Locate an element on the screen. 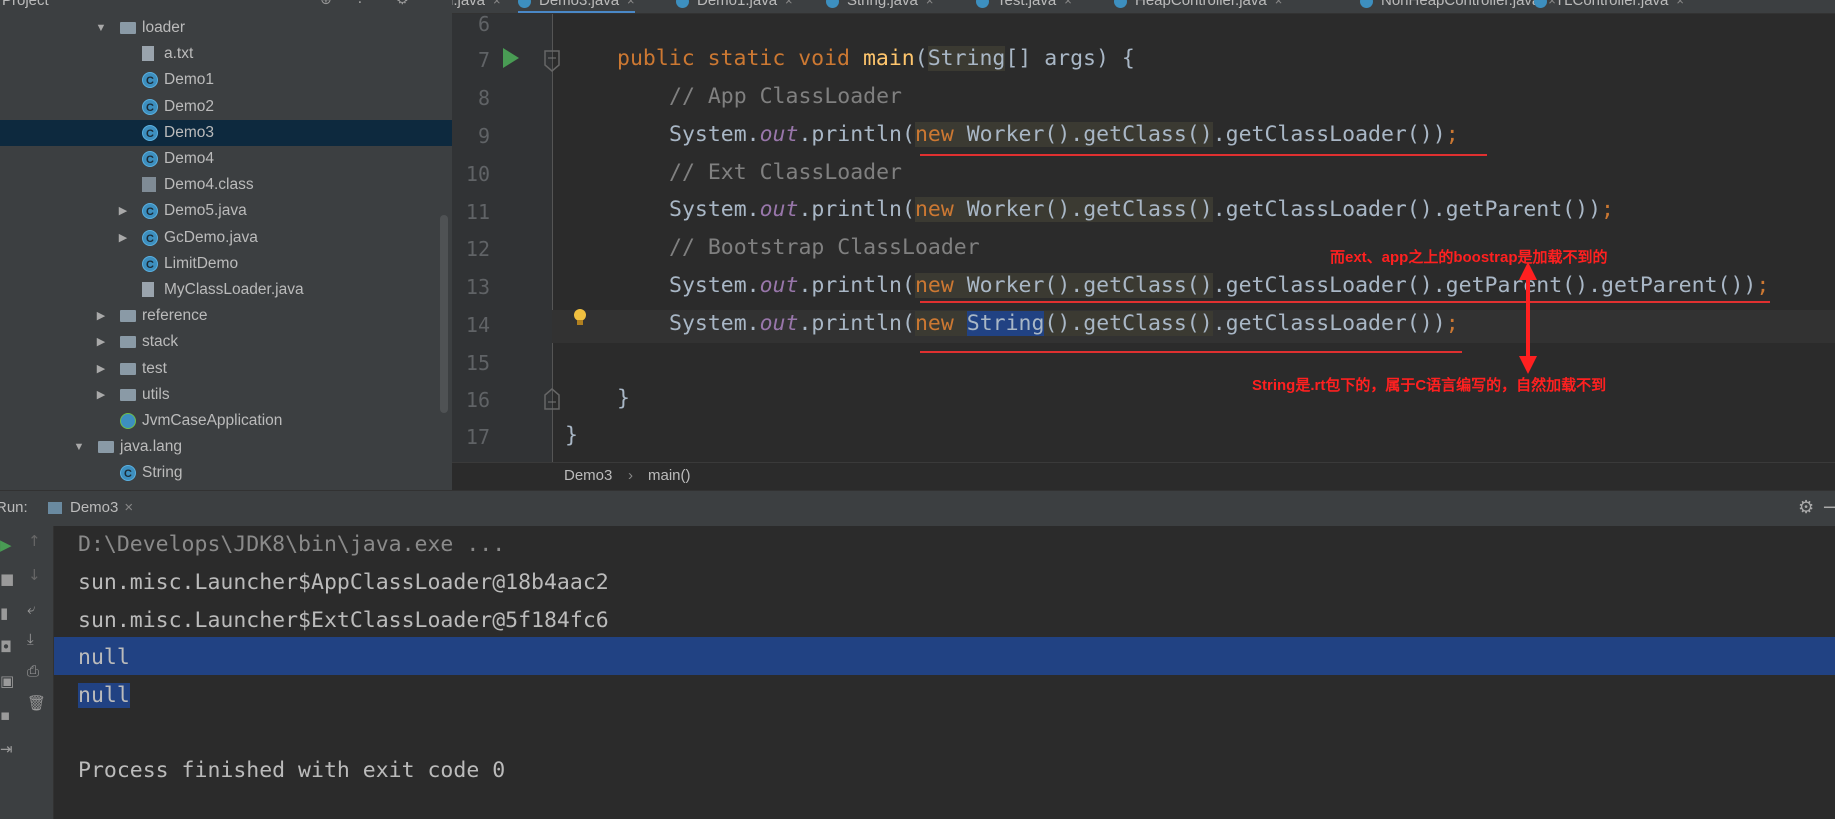 The image size is (1835, 819). tree-item-label: Demo1 is located at coordinates (189, 80).